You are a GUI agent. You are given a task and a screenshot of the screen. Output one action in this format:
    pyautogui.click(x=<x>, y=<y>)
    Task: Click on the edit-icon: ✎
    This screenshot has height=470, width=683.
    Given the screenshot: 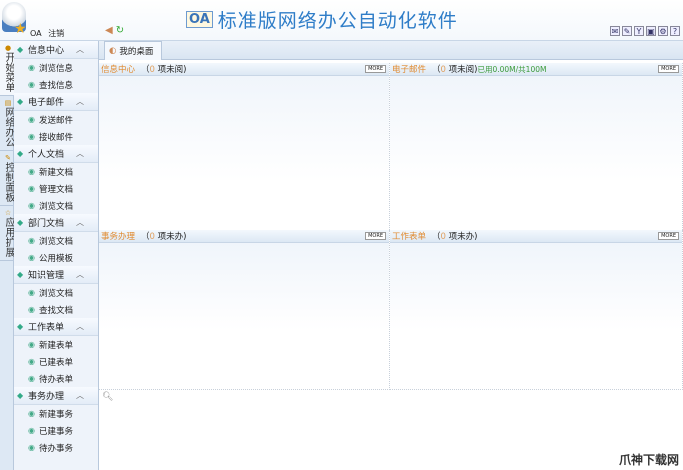 What is the action you would take?
    pyautogui.click(x=627, y=31)
    